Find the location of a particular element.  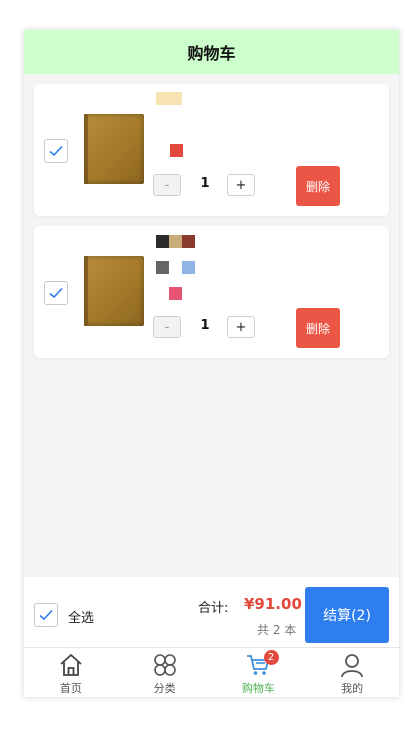

total-price: ¥91.00 is located at coordinates (273, 604).